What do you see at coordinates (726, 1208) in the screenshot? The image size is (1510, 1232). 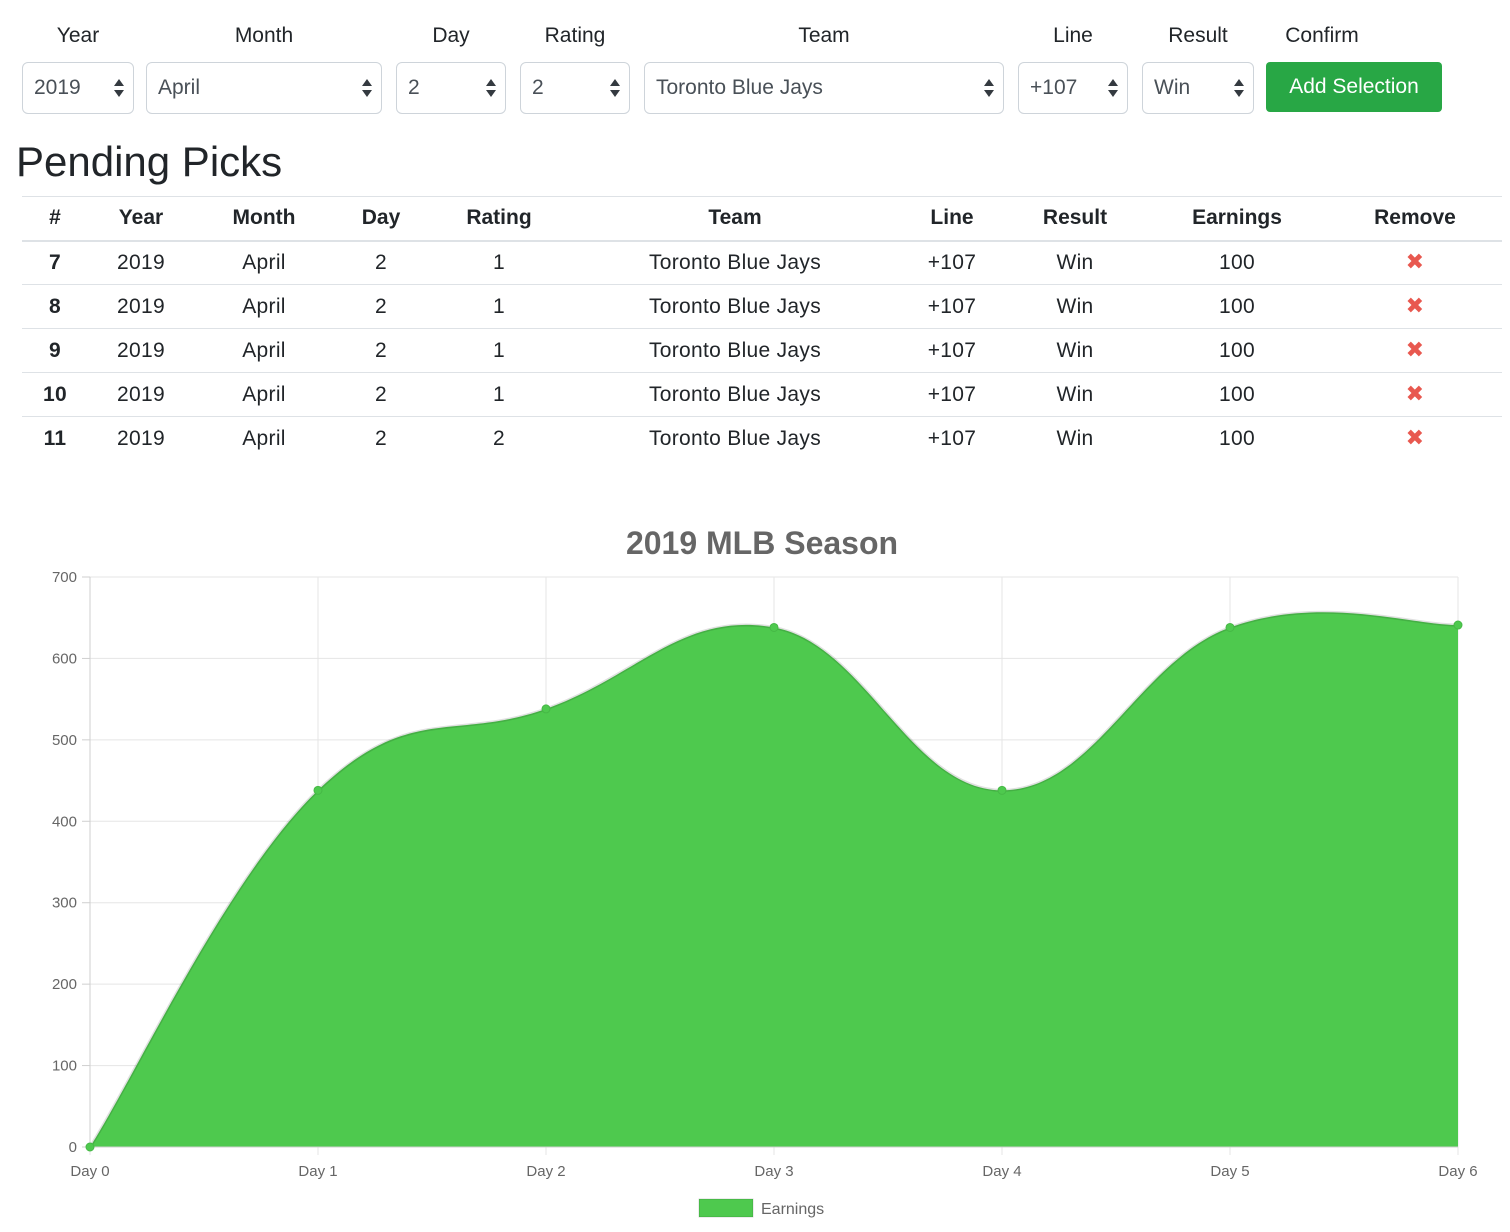 I see `legend-swatch` at bounding box center [726, 1208].